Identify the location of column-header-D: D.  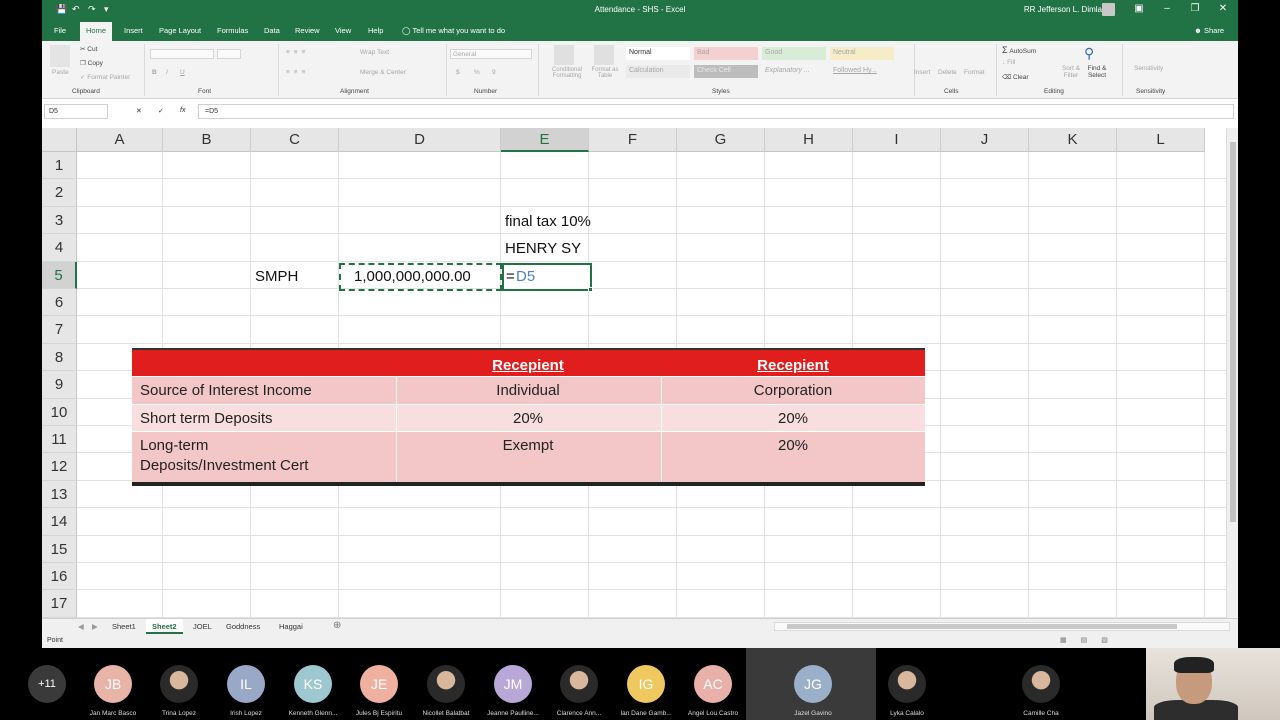
(420, 140).